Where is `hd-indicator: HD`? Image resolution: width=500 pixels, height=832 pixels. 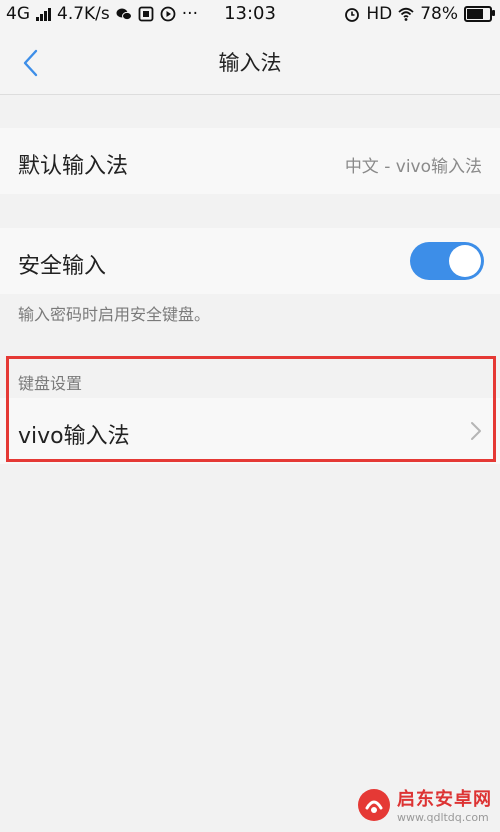
hd-indicator: HD is located at coordinates (379, 14).